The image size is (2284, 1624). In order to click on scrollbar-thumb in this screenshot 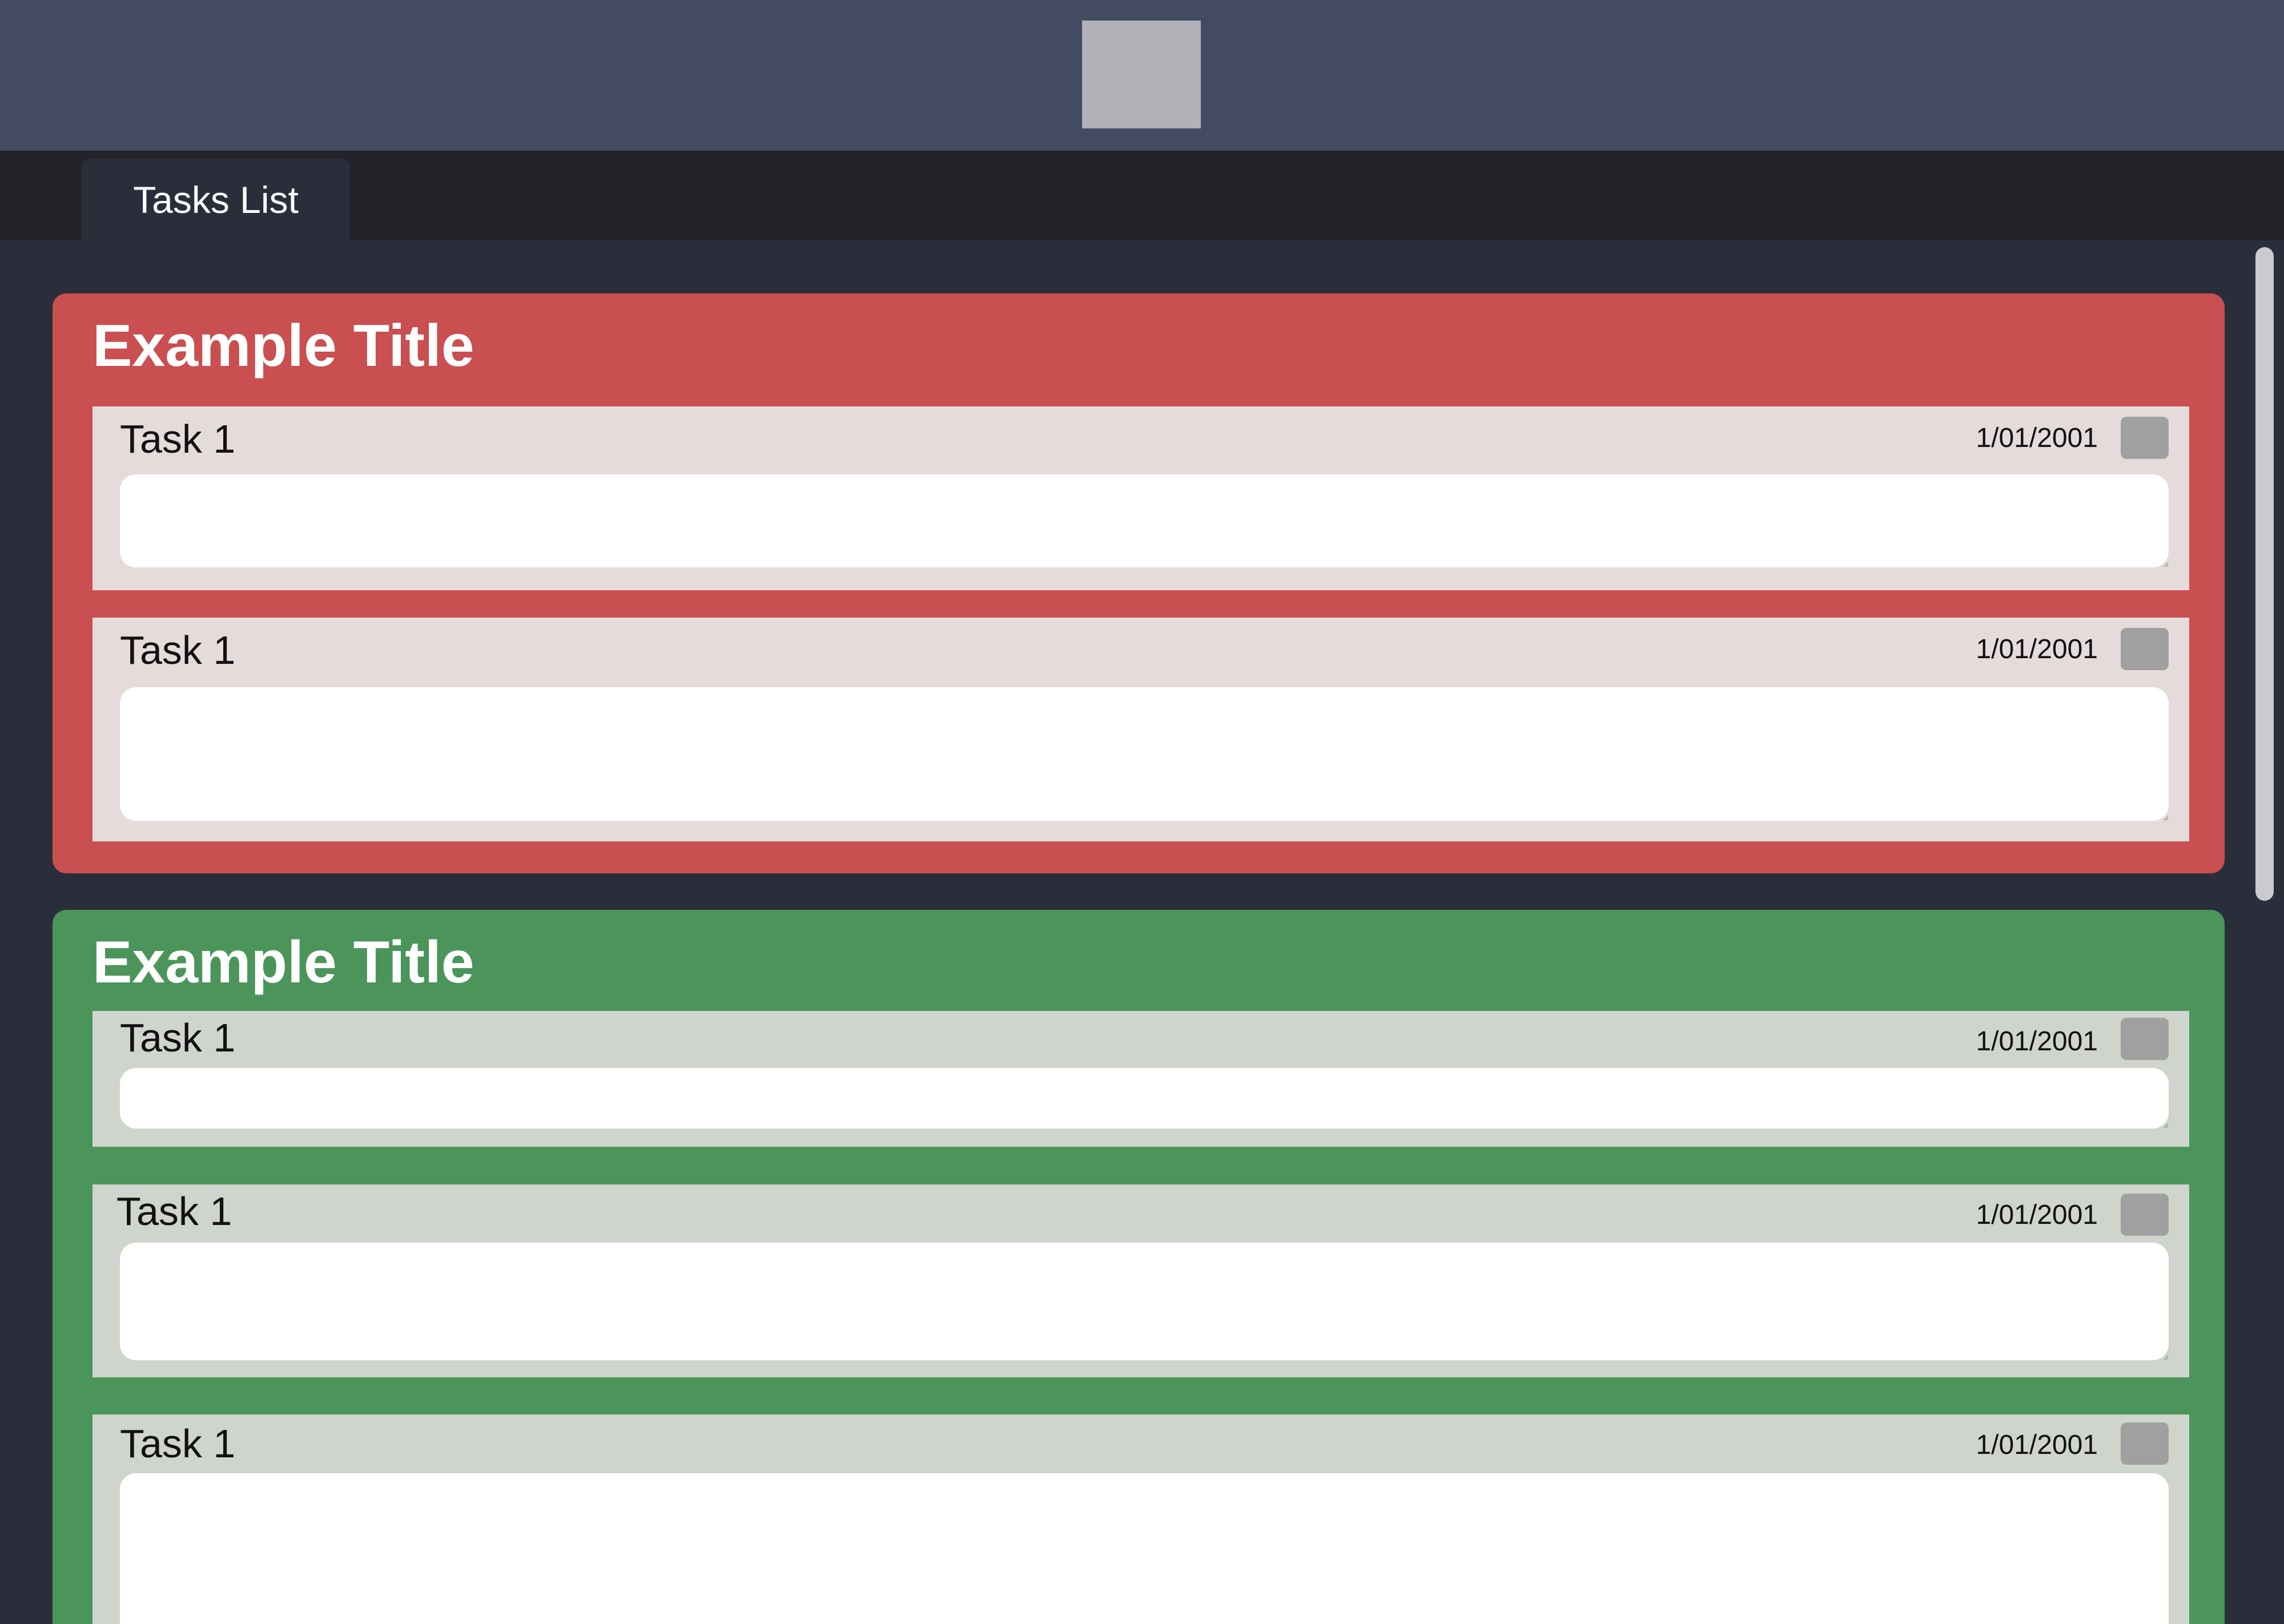, I will do `click(2264, 574)`.